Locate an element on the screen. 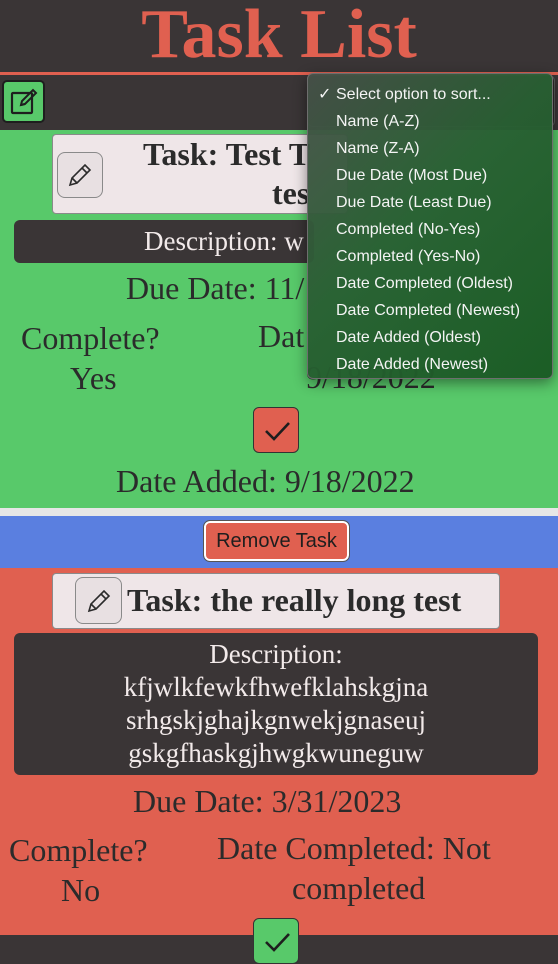  divider is located at coordinates (279, 512).